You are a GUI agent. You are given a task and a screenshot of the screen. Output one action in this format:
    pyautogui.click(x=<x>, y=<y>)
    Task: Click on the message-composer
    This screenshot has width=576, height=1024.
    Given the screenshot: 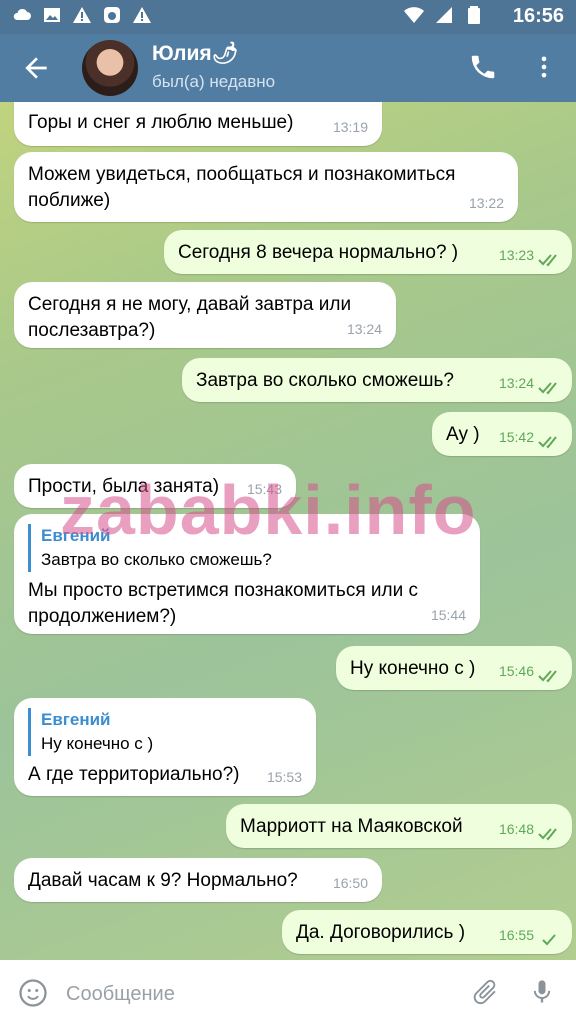 What is the action you would take?
    pyautogui.click(x=288, y=992)
    